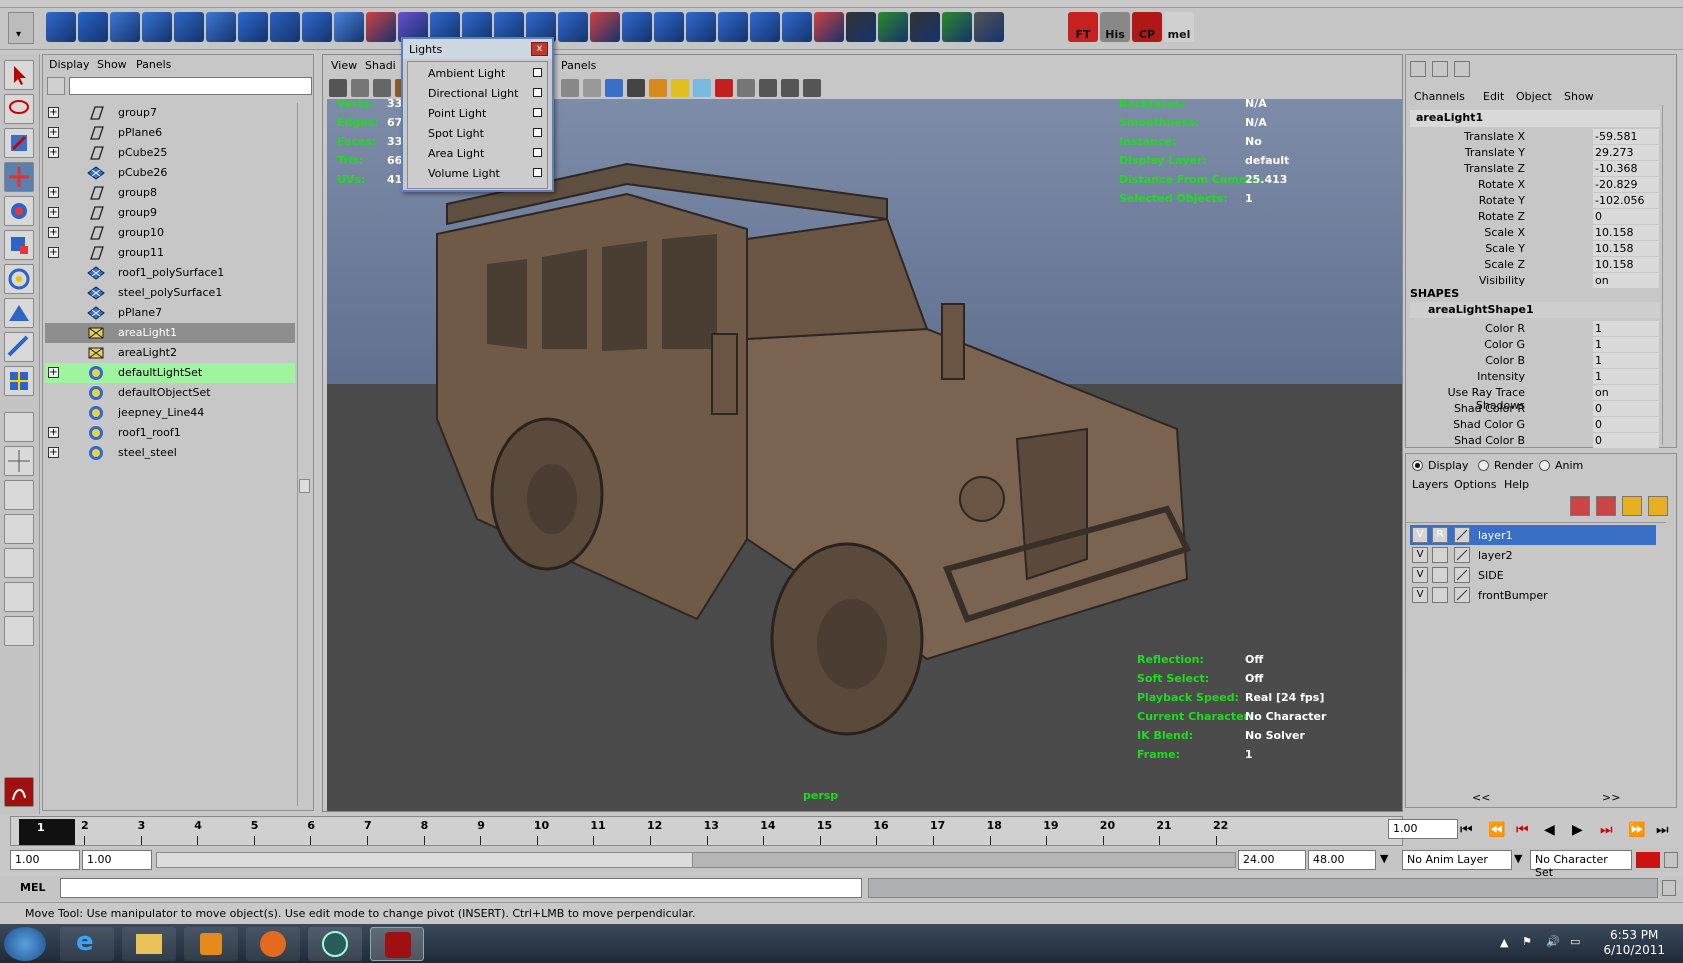 This screenshot has width=1683, height=963. What do you see at coordinates (19, 109) in the screenshot?
I see `lasso-tool-icon` at bounding box center [19, 109].